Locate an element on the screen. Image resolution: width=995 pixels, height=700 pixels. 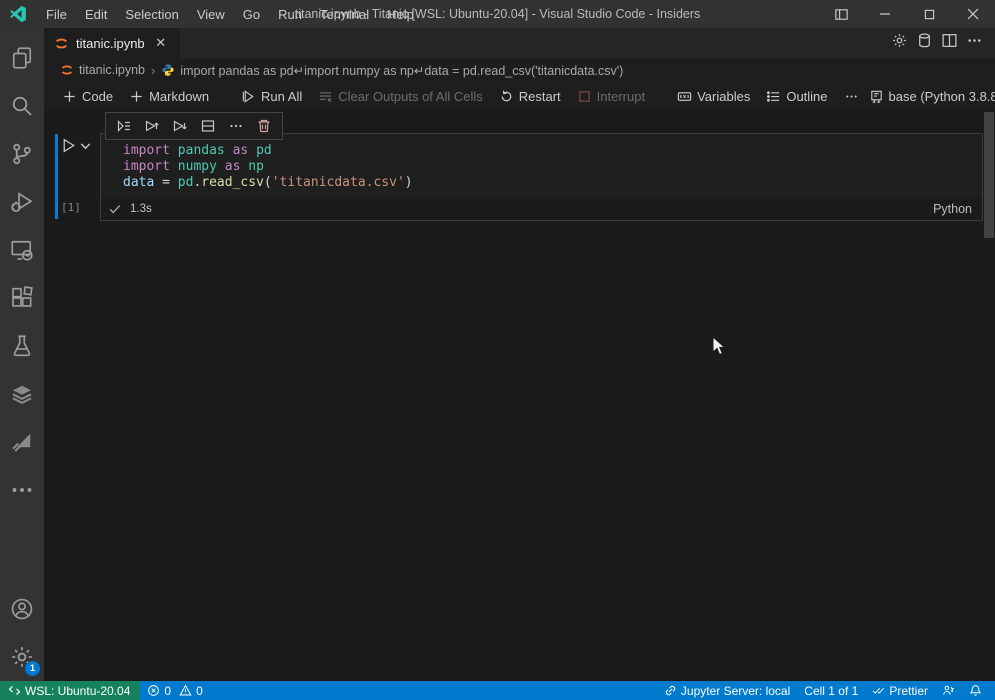
interrupt-label: Interrupt is located at coordinates (621, 96).